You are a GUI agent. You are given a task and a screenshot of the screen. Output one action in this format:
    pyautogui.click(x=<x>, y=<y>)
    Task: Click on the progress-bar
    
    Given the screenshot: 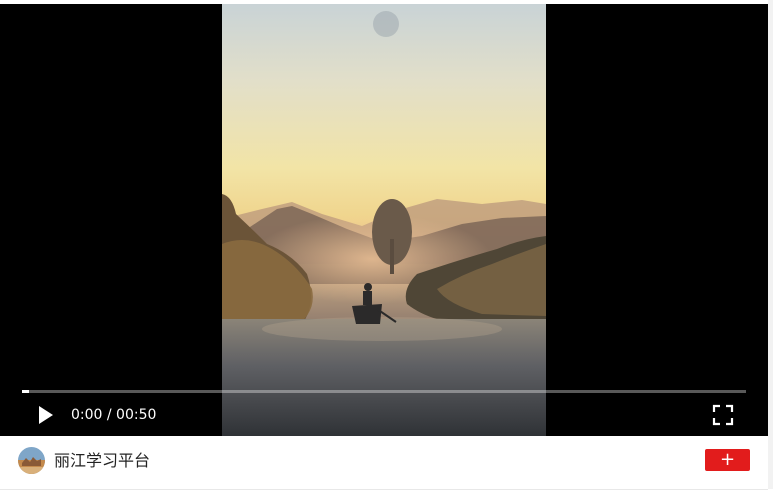 What is the action you would take?
    pyautogui.click(x=384, y=391)
    